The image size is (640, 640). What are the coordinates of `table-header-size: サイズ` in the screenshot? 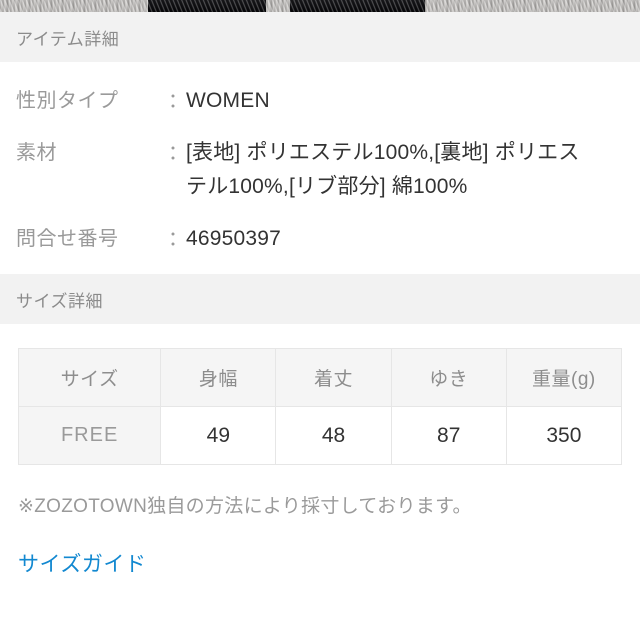 It's located at (89, 377).